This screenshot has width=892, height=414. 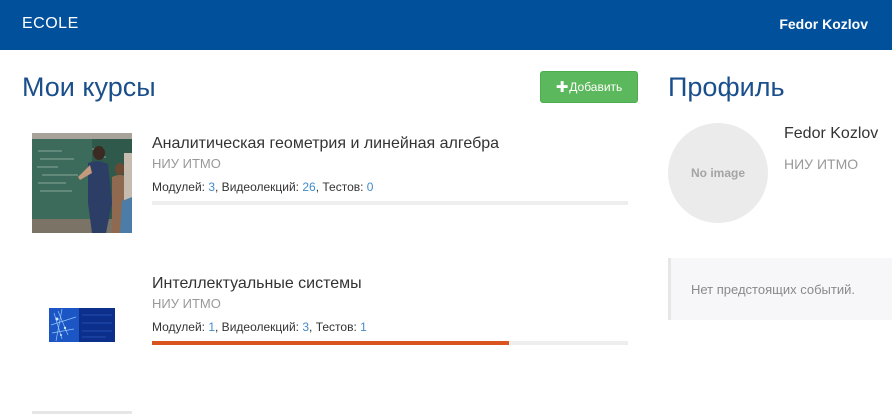 I want to click on avatar-placeholder-text: No image, so click(x=717, y=173).